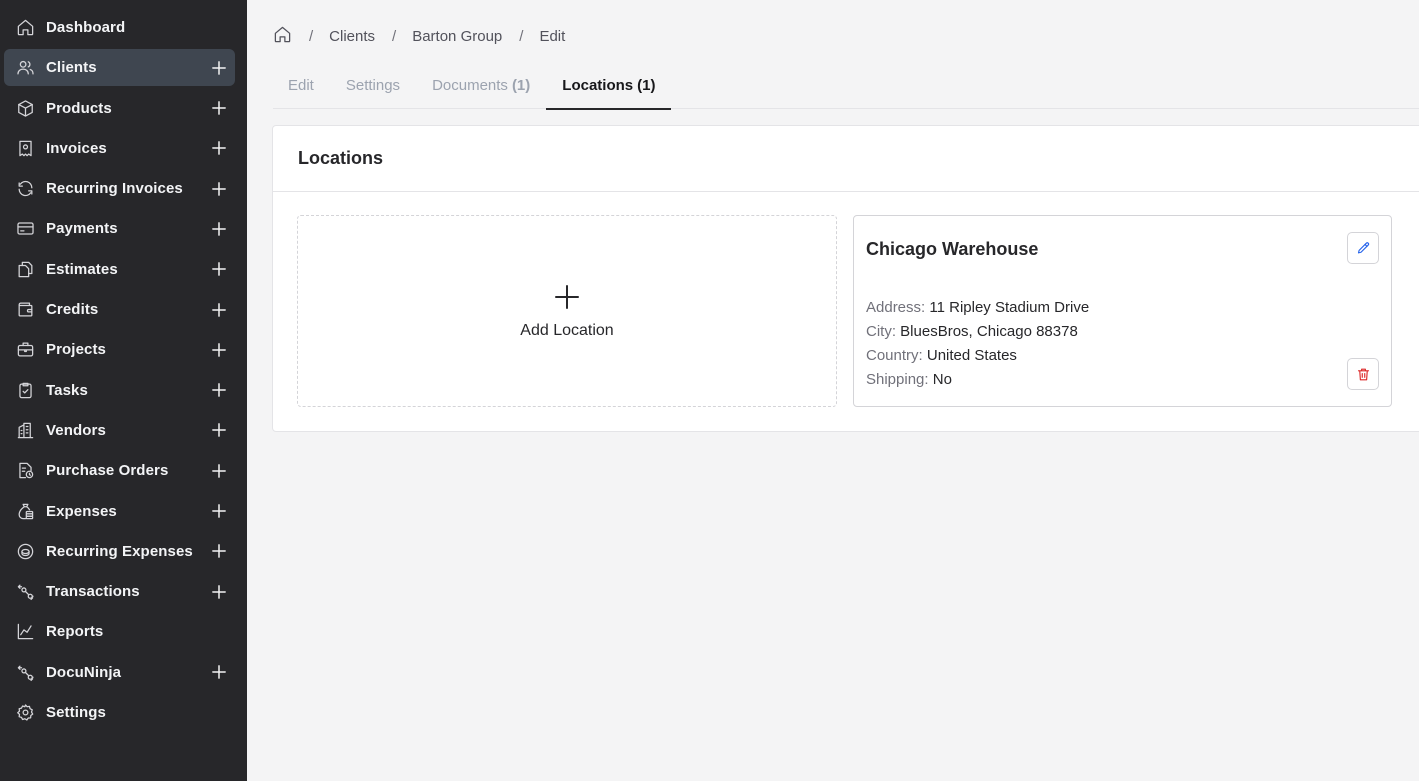 The width and height of the screenshot is (1419, 781). I want to click on sidebar-item-label: Invoices, so click(76, 148).